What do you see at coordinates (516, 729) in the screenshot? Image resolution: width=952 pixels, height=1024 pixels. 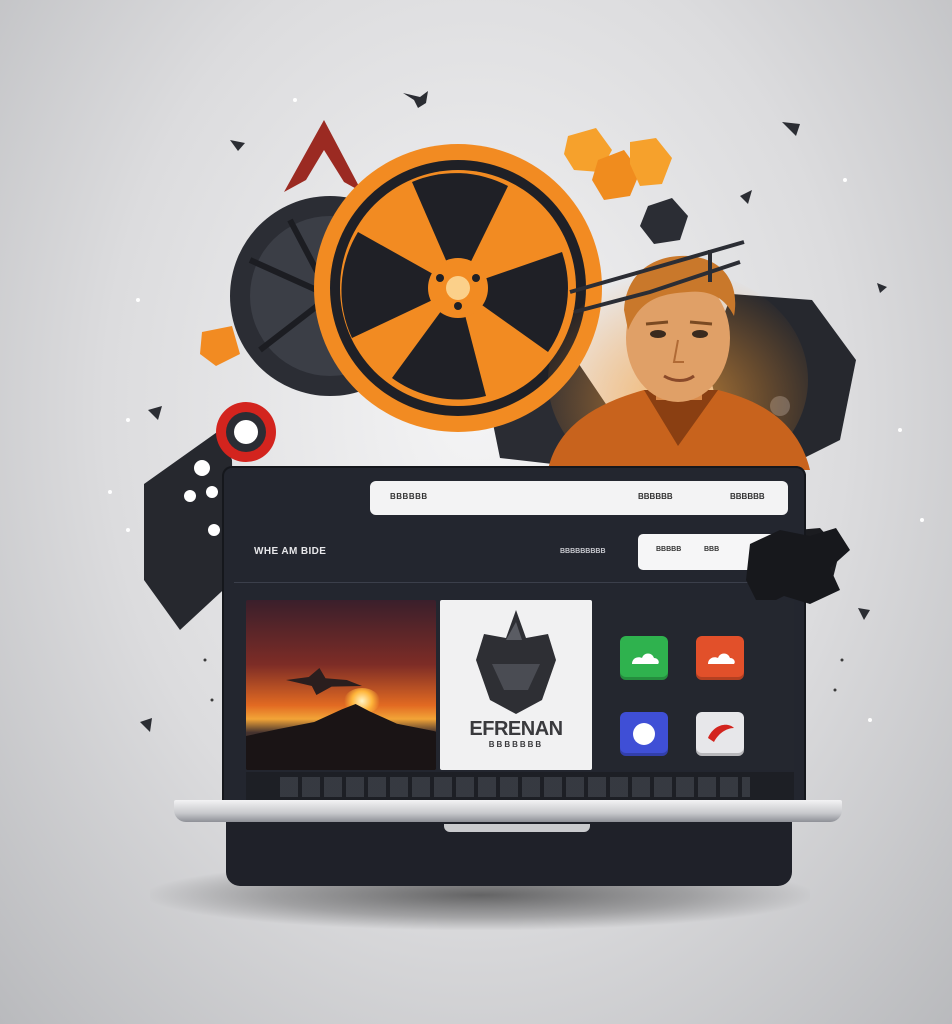 I see `logo-name: EFRENAN` at bounding box center [516, 729].